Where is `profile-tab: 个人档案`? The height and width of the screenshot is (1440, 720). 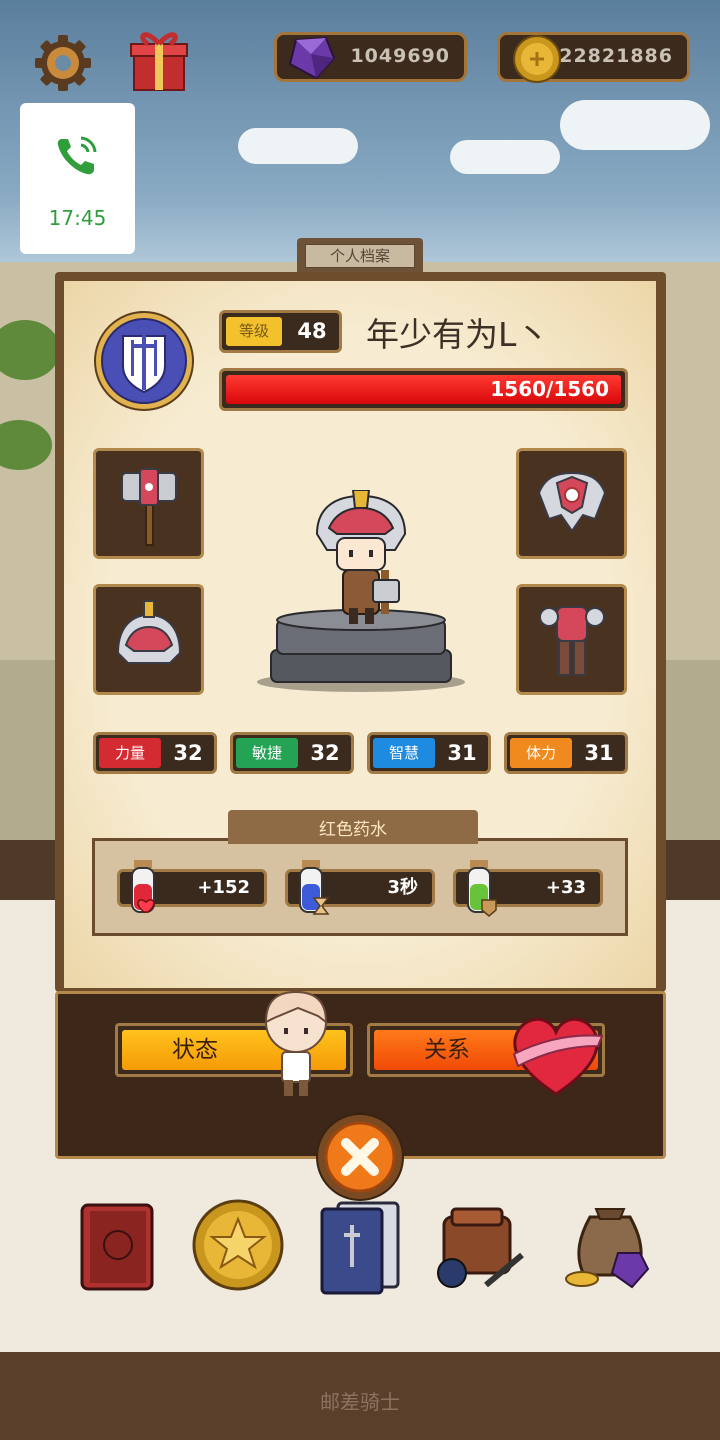
profile-tab: 个人档案 is located at coordinates (360, 256).